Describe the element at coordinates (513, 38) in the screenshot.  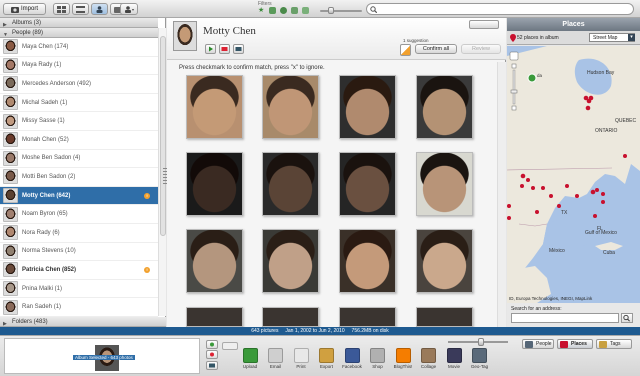
I see `map-pin-icon` at that location.